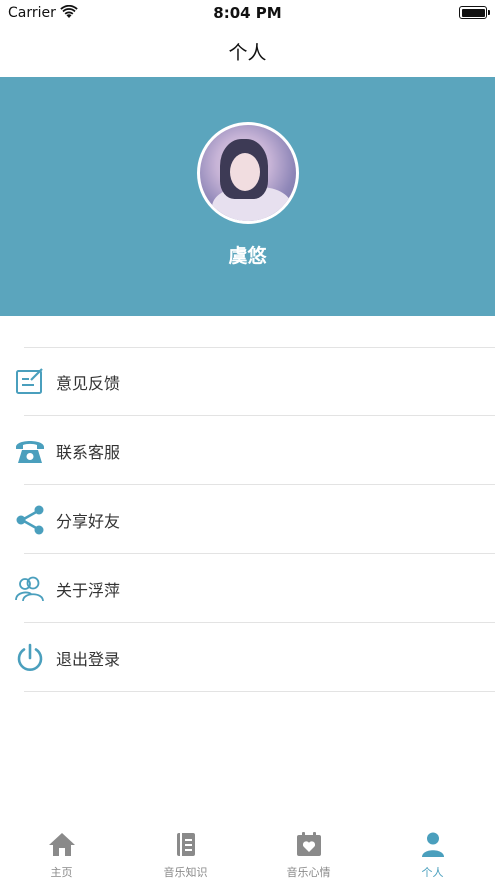 The image size is (495, 881). What do you see at coordinates (247, 450) in the screenshot?
I see `menu-item-contact-support: 联系客服` at bounding box center [247, 450].